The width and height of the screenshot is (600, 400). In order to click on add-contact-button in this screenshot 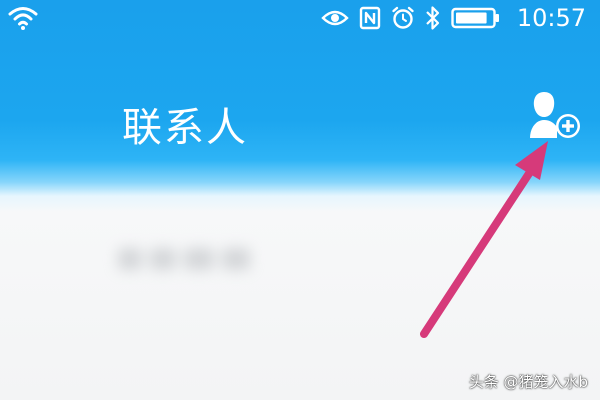, I will do `click(556, 116)`.